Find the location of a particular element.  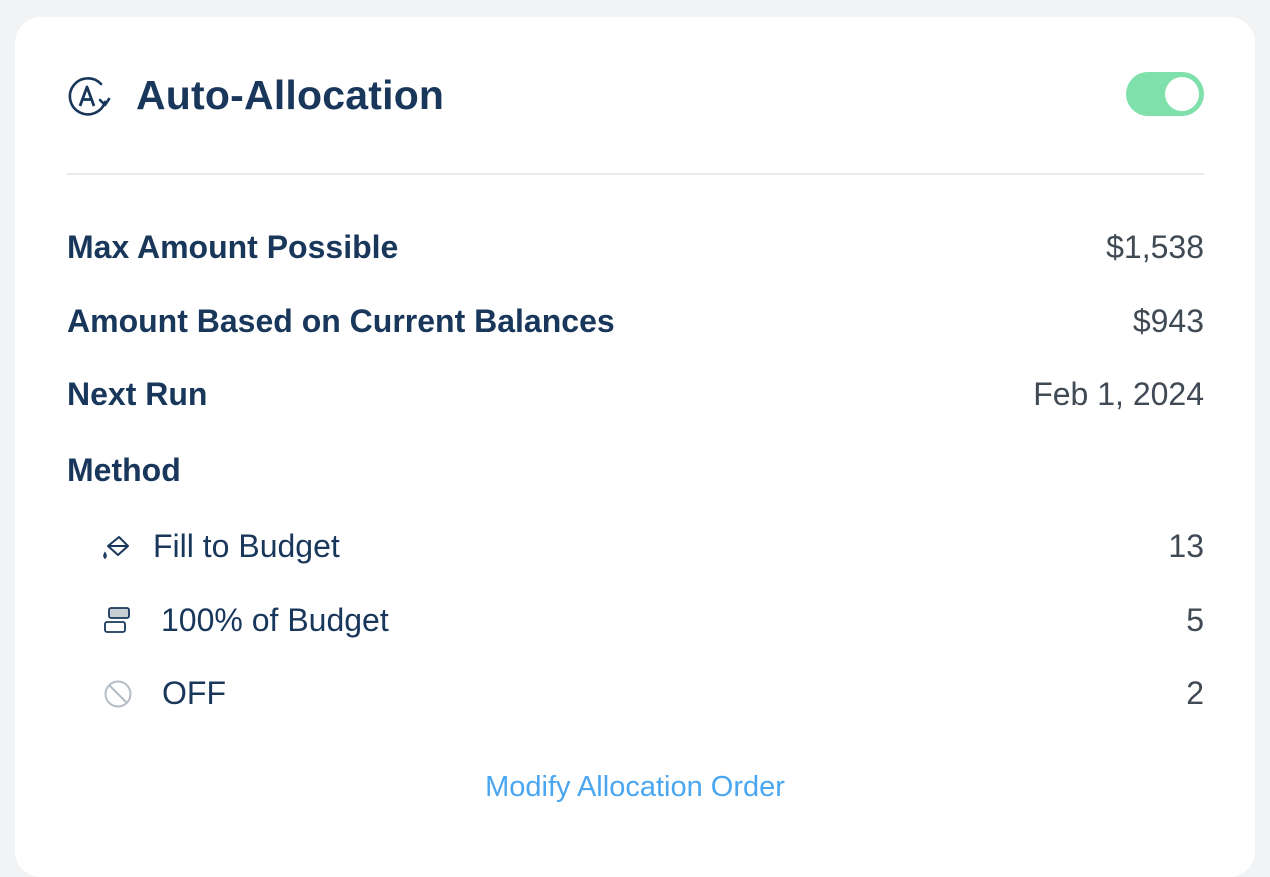

auto-allocation-icon is located at coordinates (89, 96).